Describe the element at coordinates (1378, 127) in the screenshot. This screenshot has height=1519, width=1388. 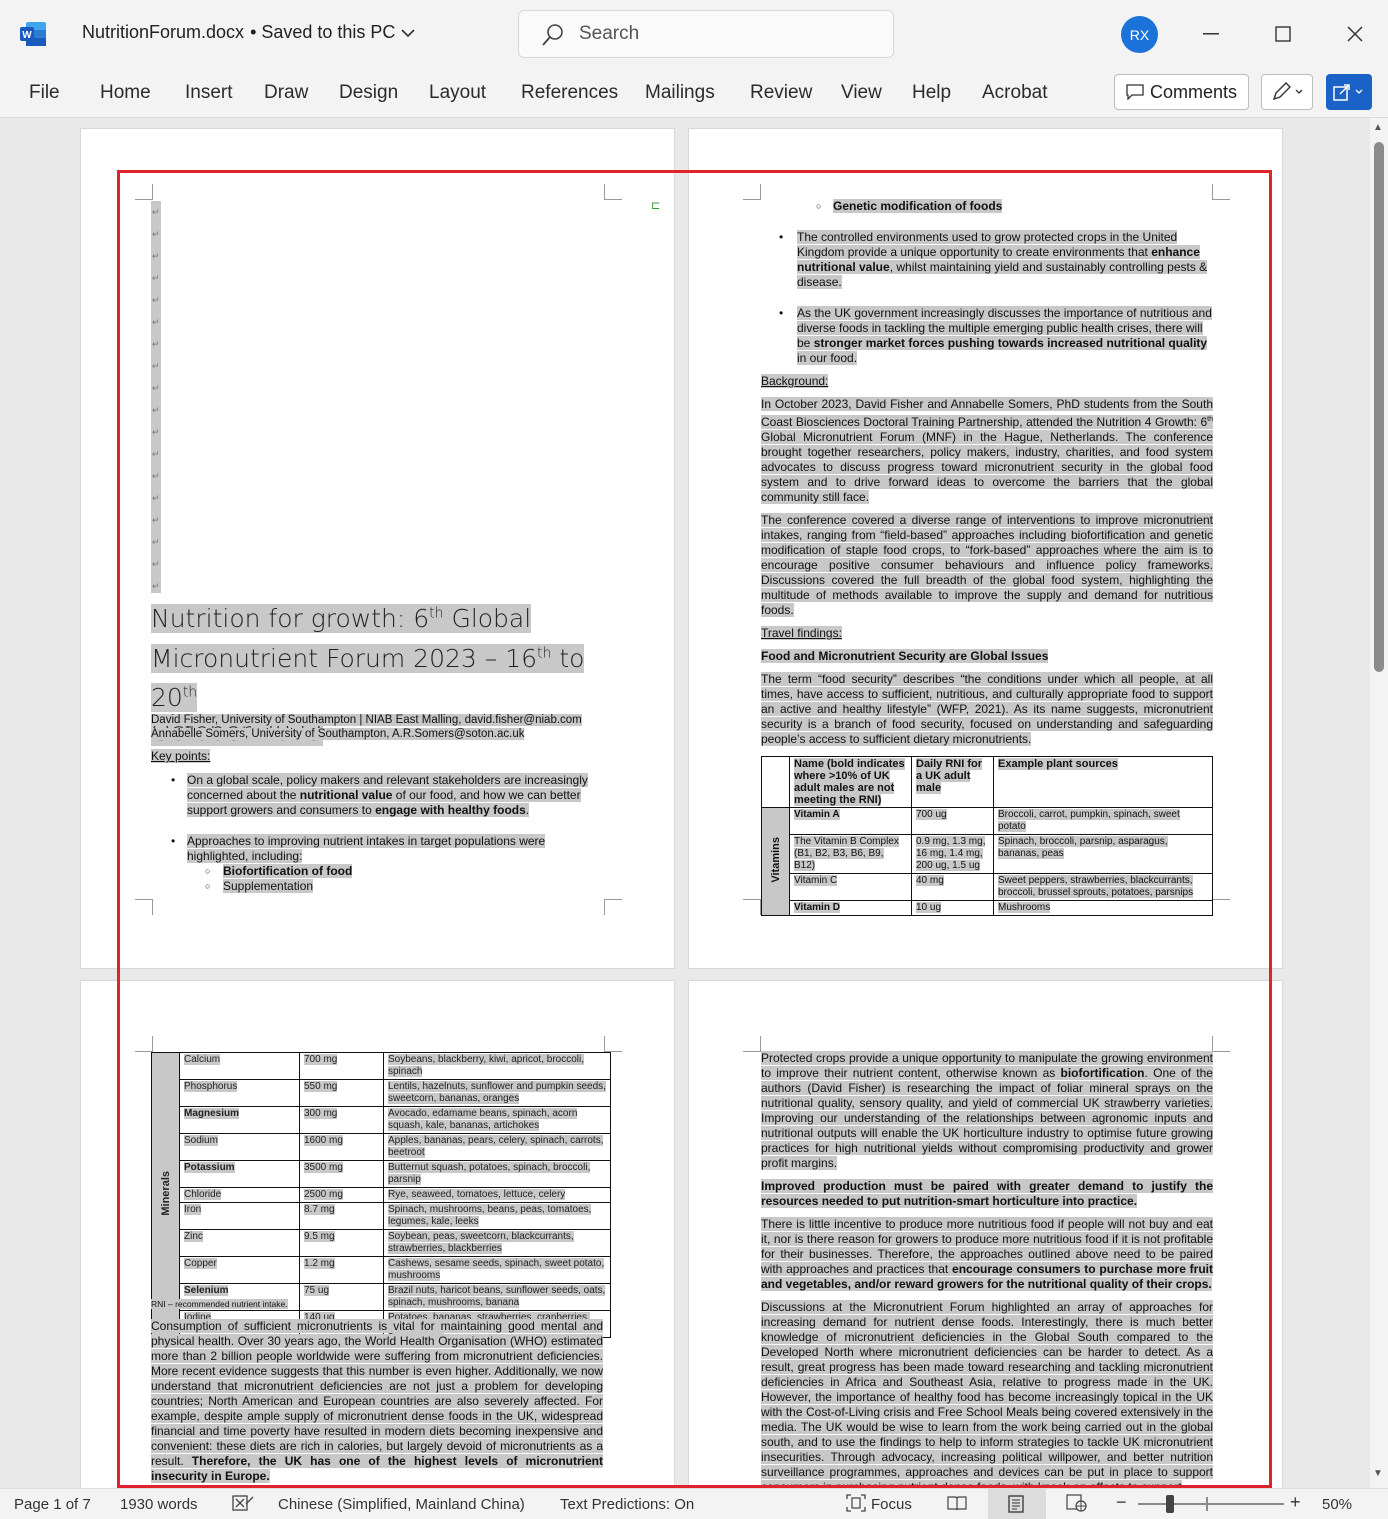
I see `scroll-up-icon: ▲` at that location.